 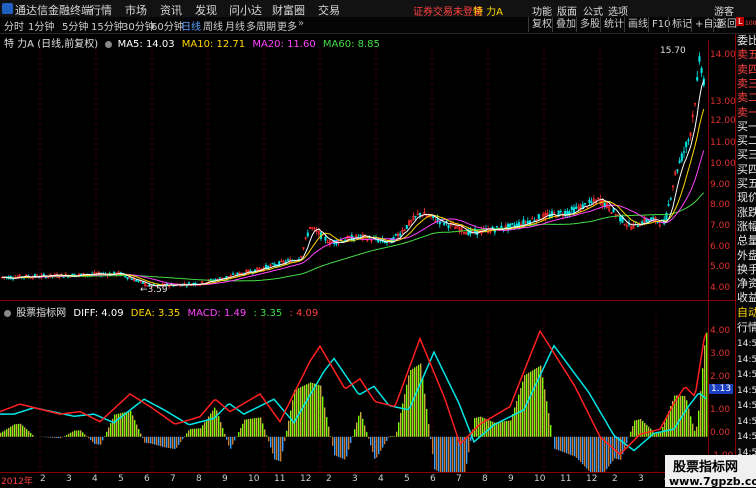 What do you see at coordinates (740, 21) in the screenshot?
I see `tag-l: L` at bounding box center [740, 21].